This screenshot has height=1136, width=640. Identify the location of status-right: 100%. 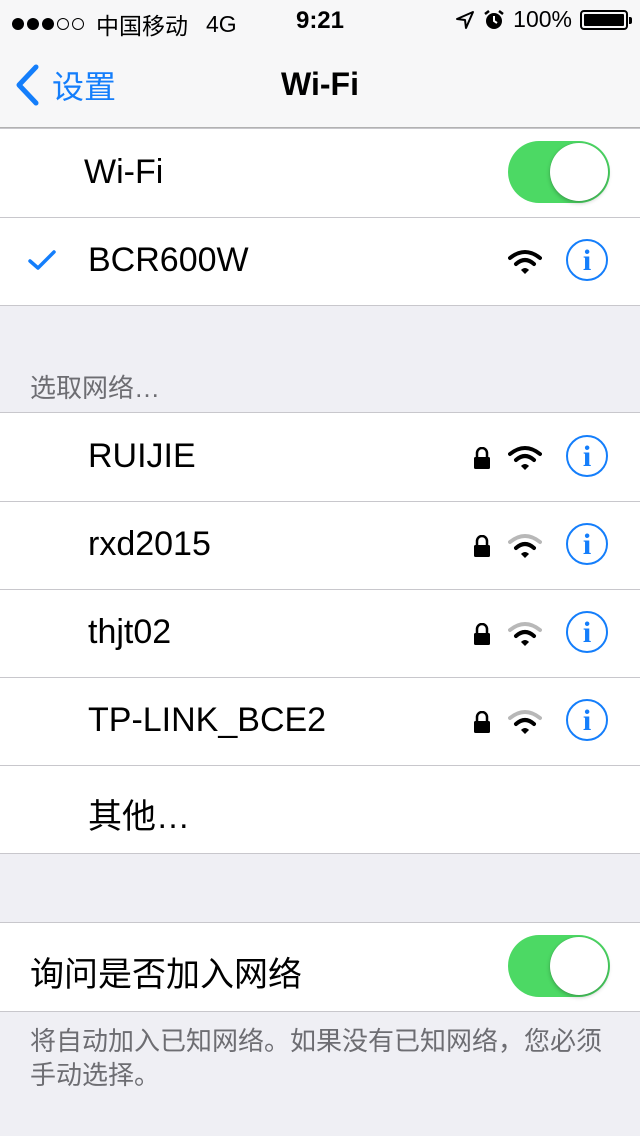
(543, 19).